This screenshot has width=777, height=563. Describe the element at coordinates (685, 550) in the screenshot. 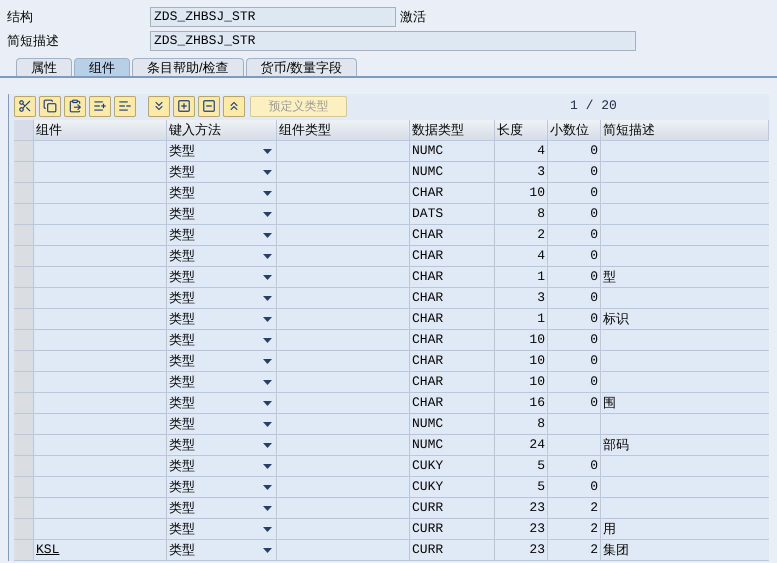

I see `description-cell: 集团` at that location.